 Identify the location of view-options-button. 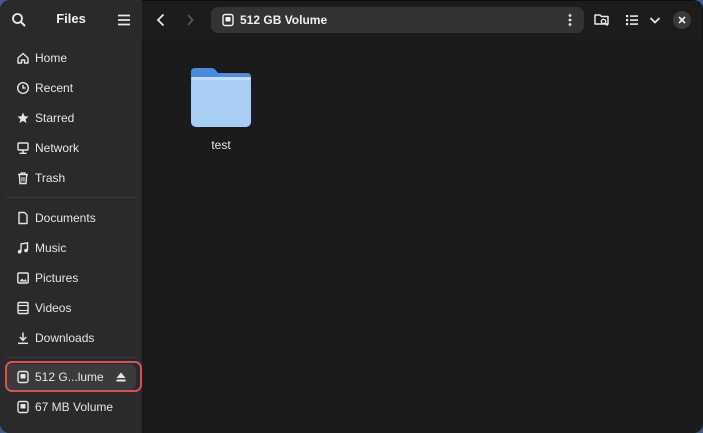
(655, 20).